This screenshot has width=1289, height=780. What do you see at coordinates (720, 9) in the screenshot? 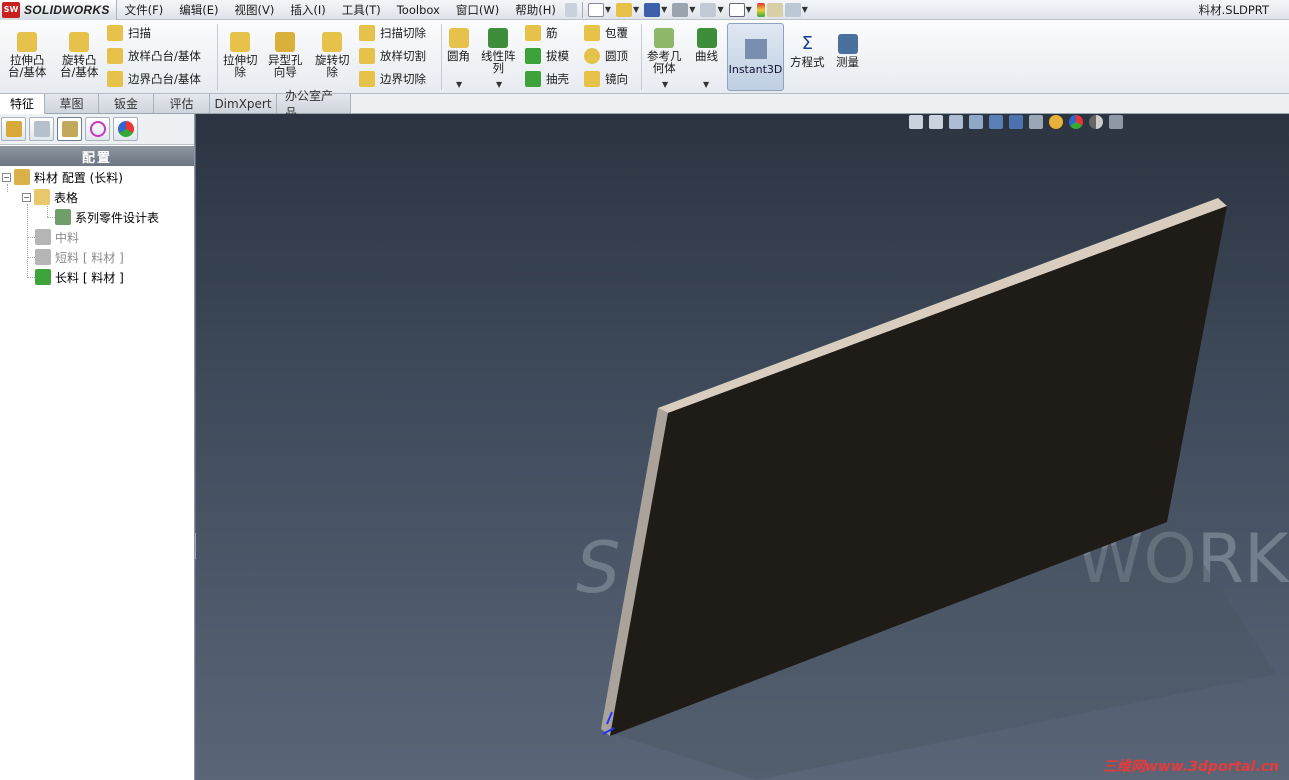
I see `undo-dropdown-icon: ▼` at bounding box center [720, 9].